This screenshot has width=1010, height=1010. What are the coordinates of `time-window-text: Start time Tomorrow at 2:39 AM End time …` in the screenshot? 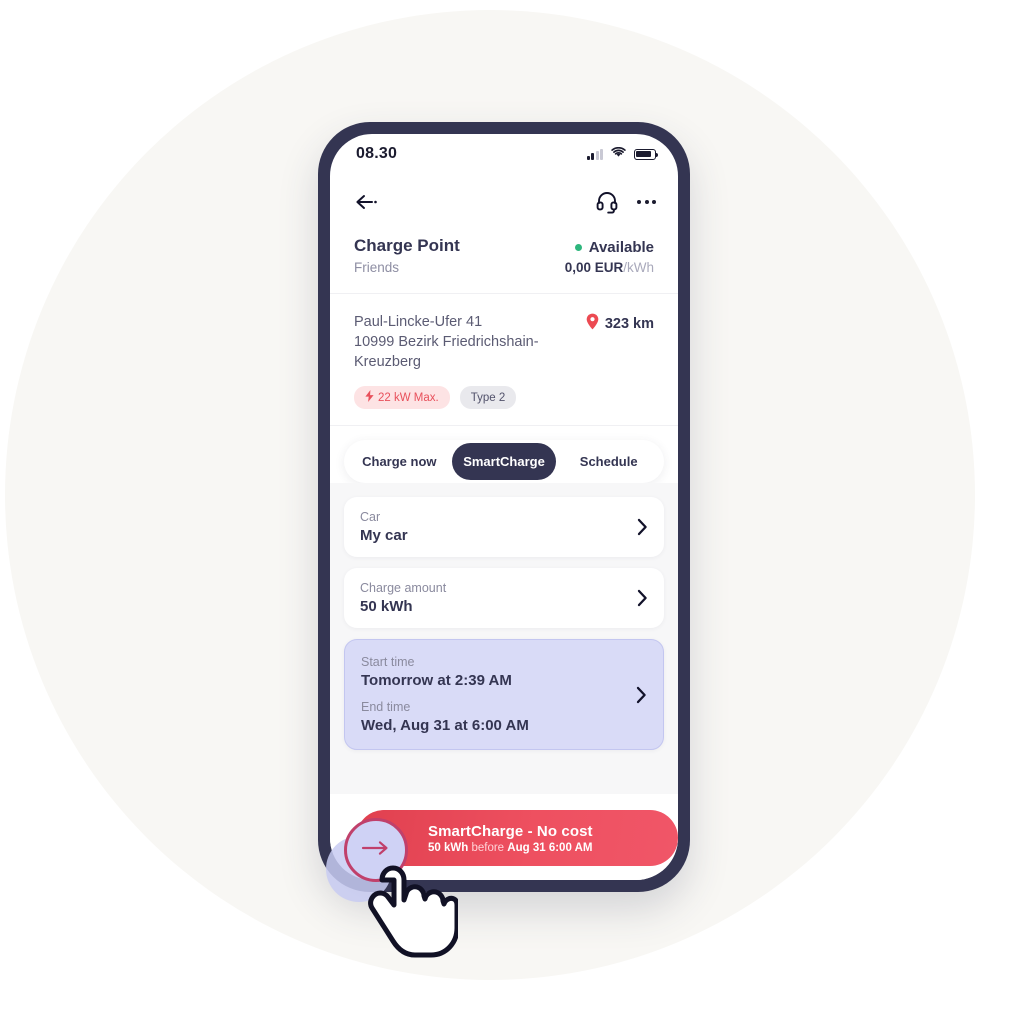 It's located at (445, 694).